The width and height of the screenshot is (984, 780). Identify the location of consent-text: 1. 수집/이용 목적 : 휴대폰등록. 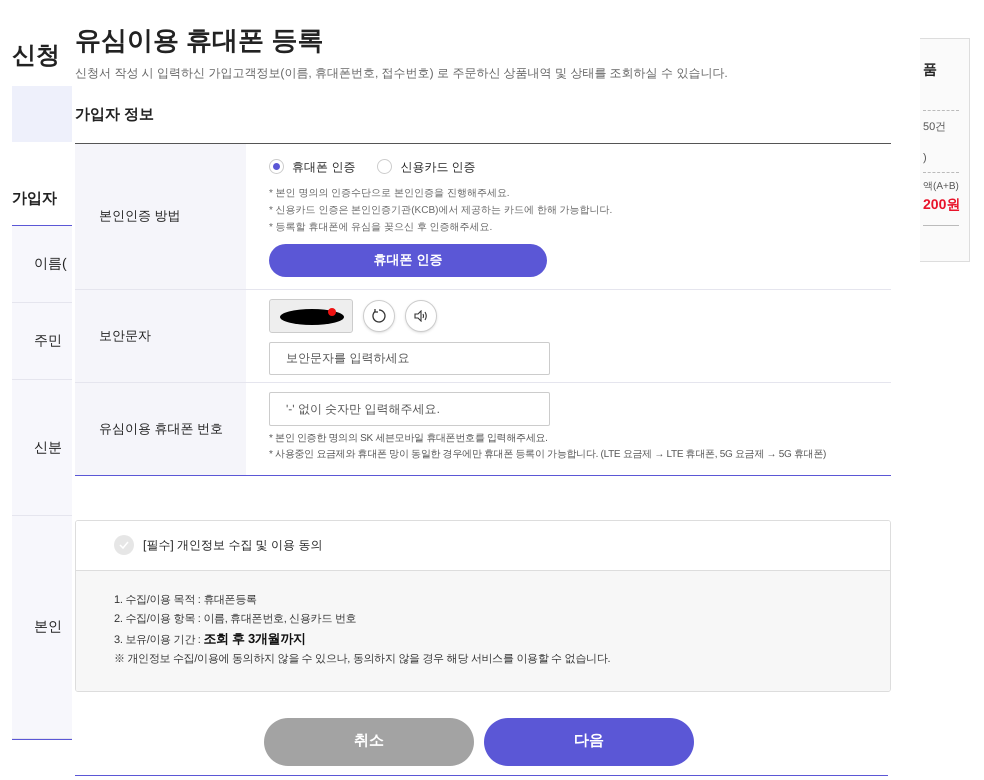
(186, 600).